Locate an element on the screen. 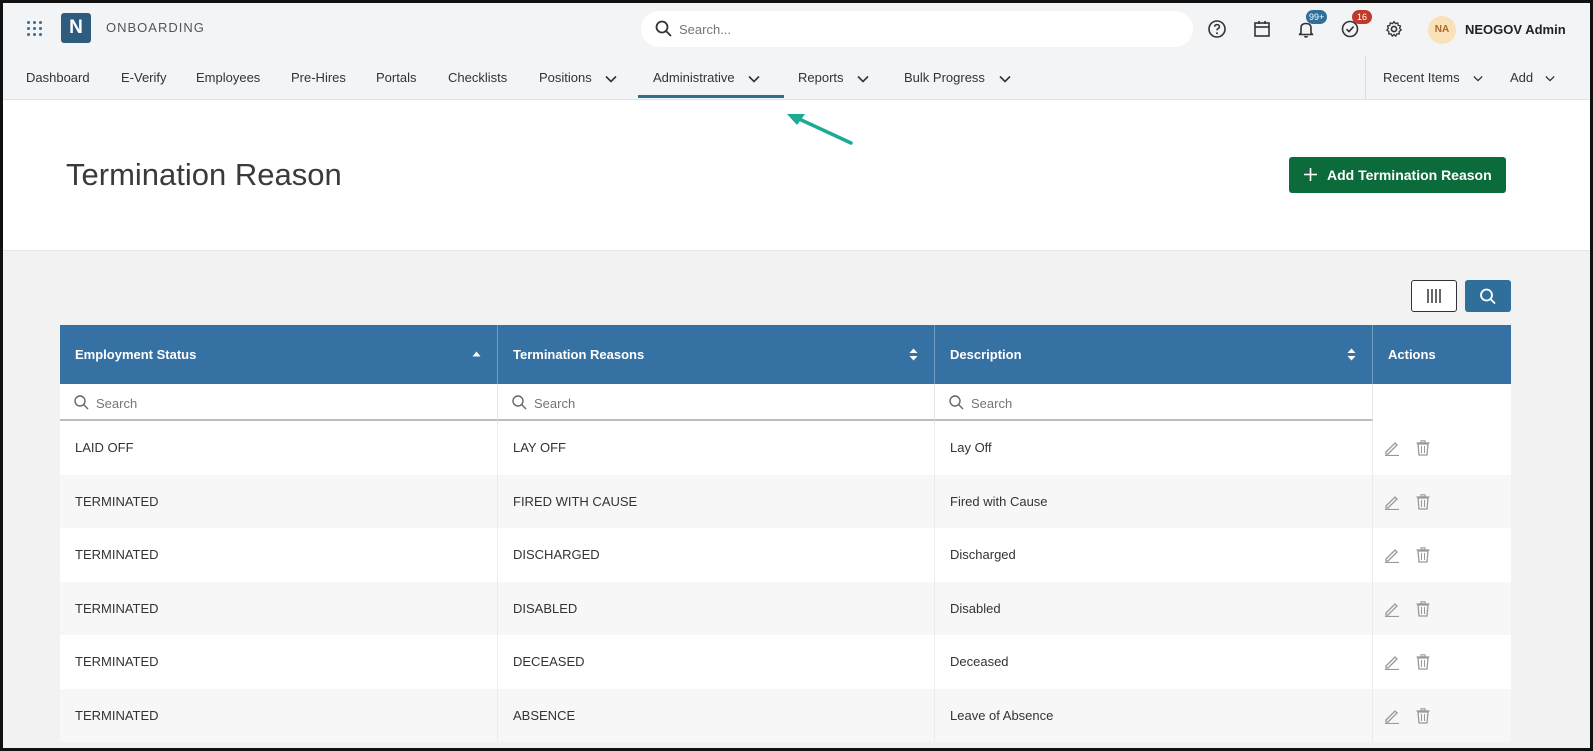 The width and height of the screenshot is (1593, 751). nav-label: Dashboard is located at coordinates (58, 77).